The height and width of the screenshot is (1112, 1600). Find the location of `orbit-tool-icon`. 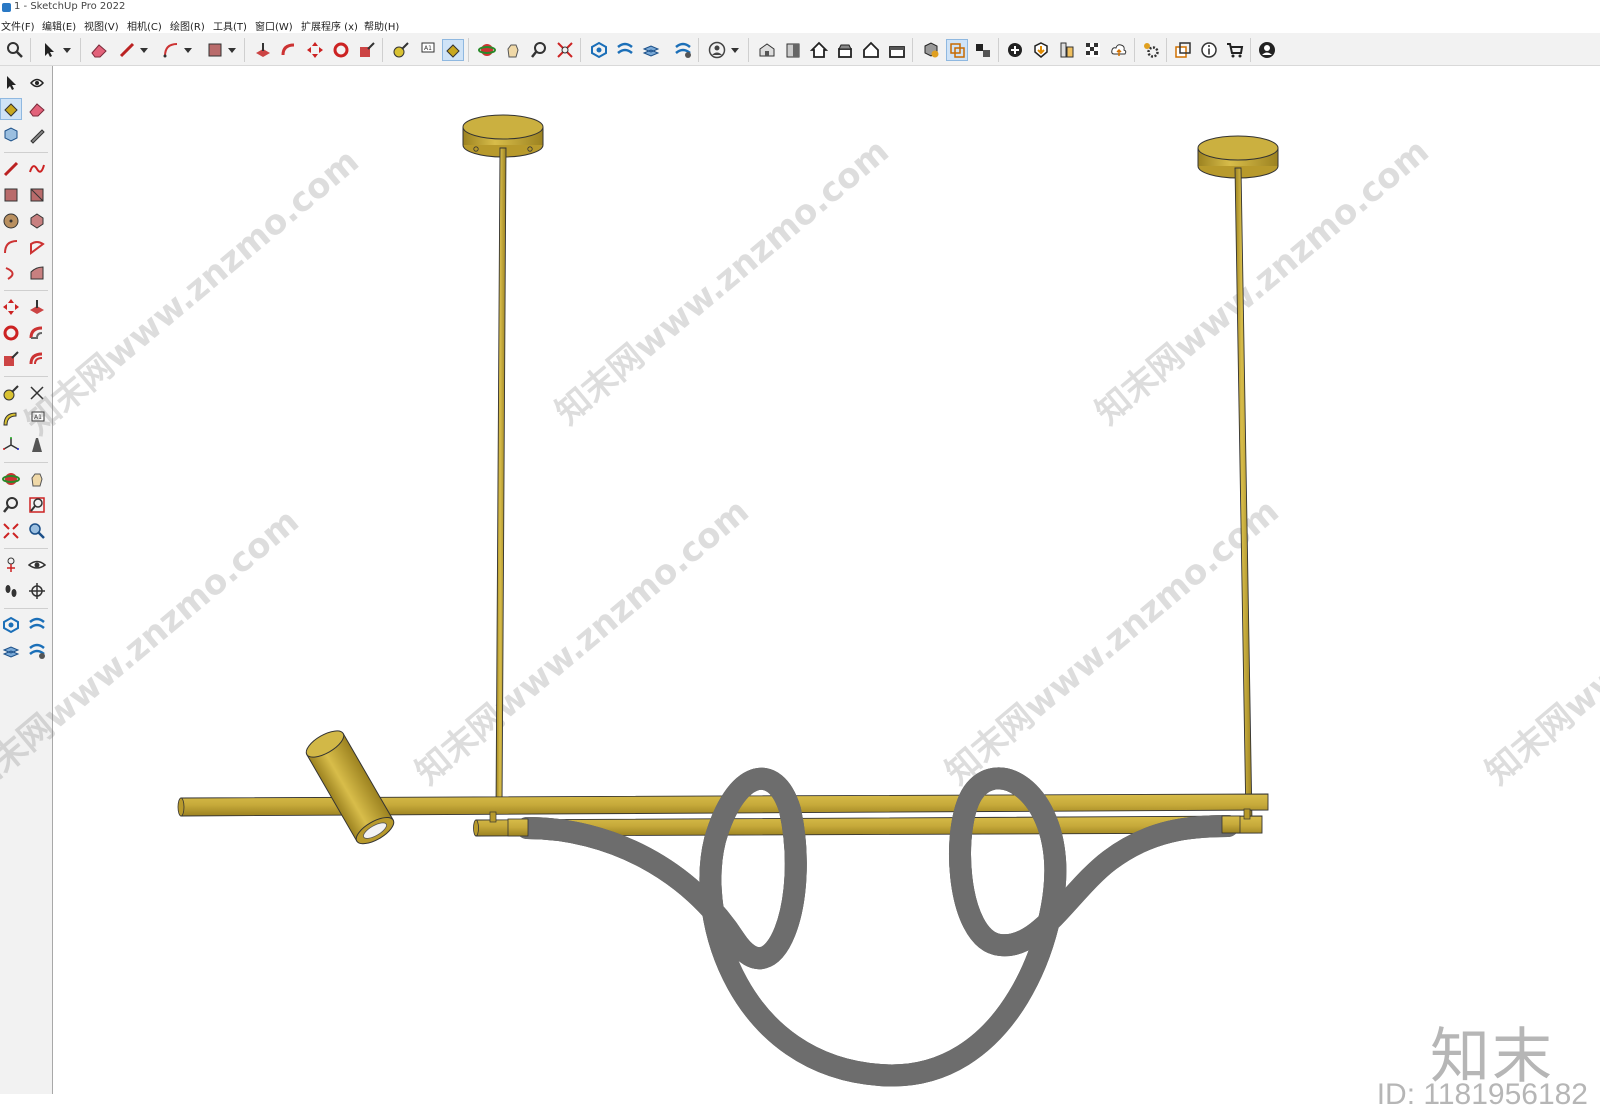

orbit-tool-icon is located at coordinates (11, 479).